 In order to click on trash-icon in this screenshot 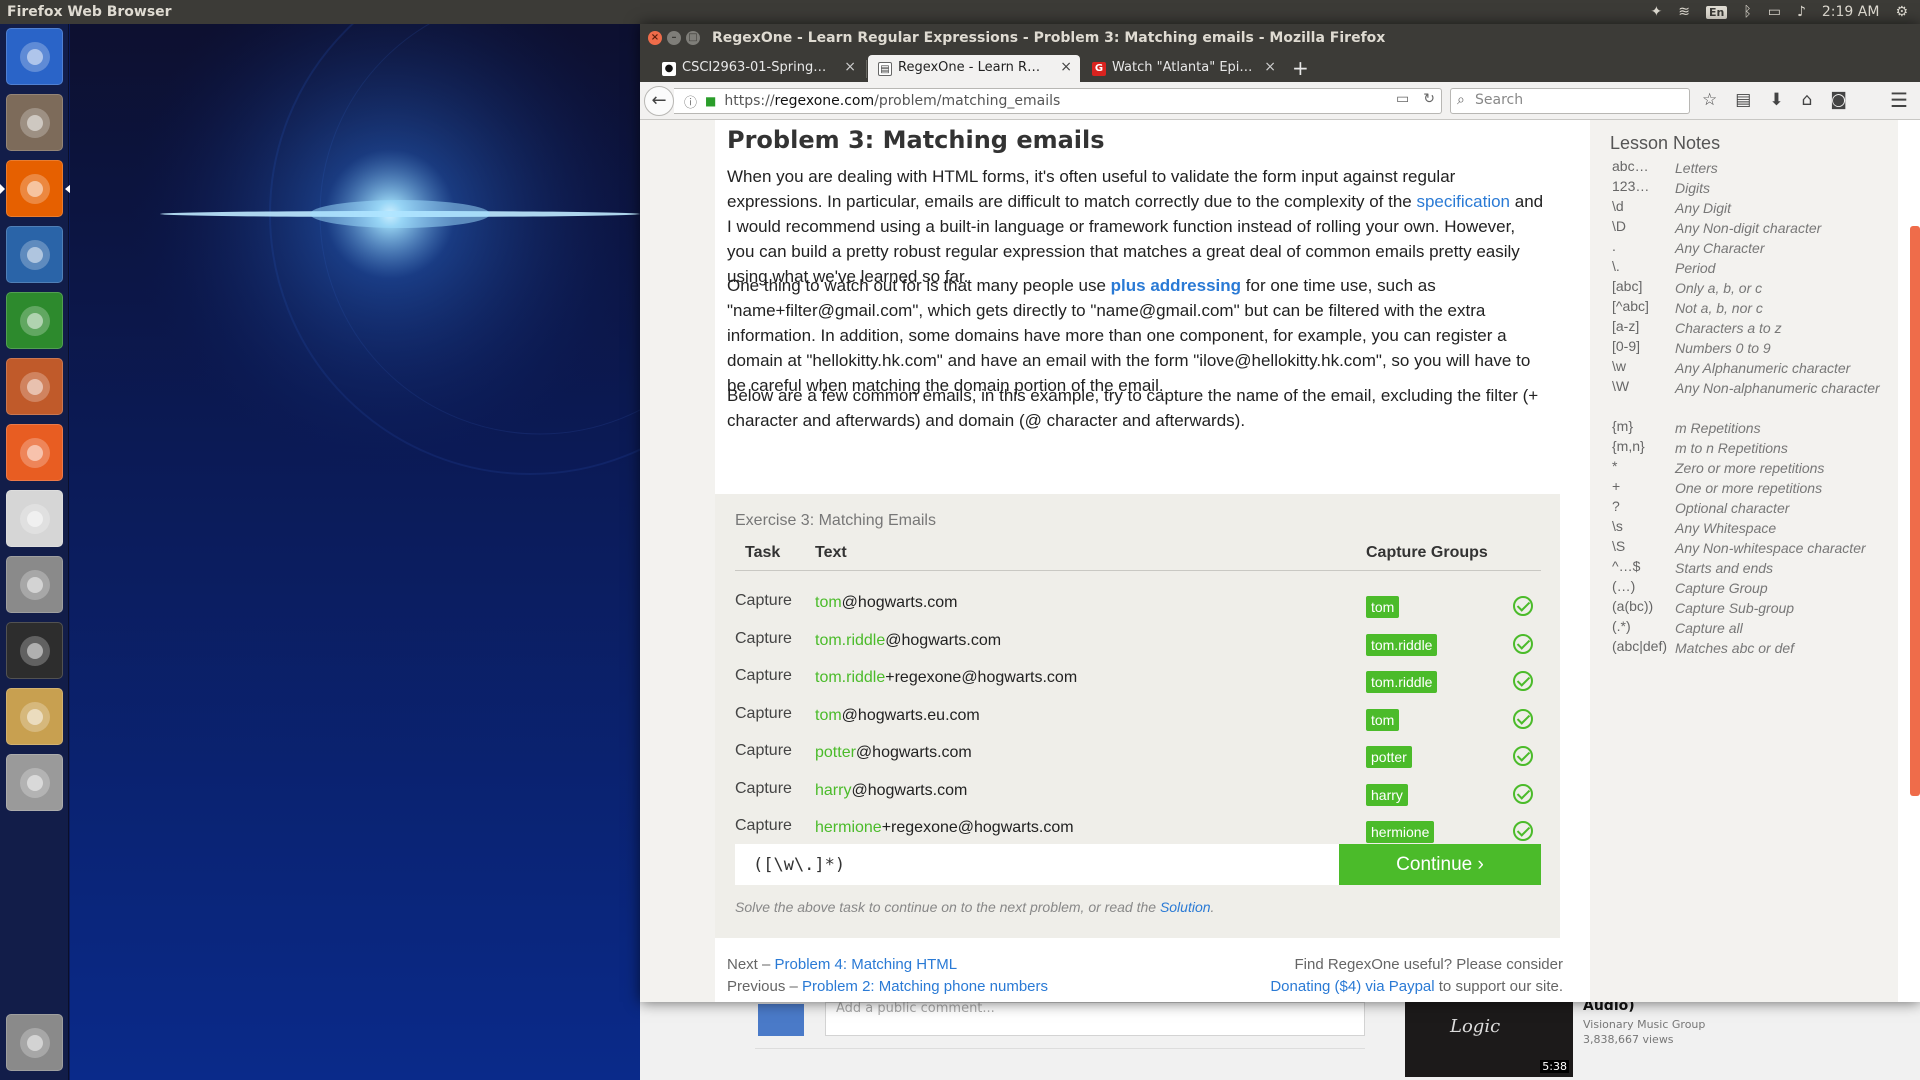, I will do `click(34, 1042)`.